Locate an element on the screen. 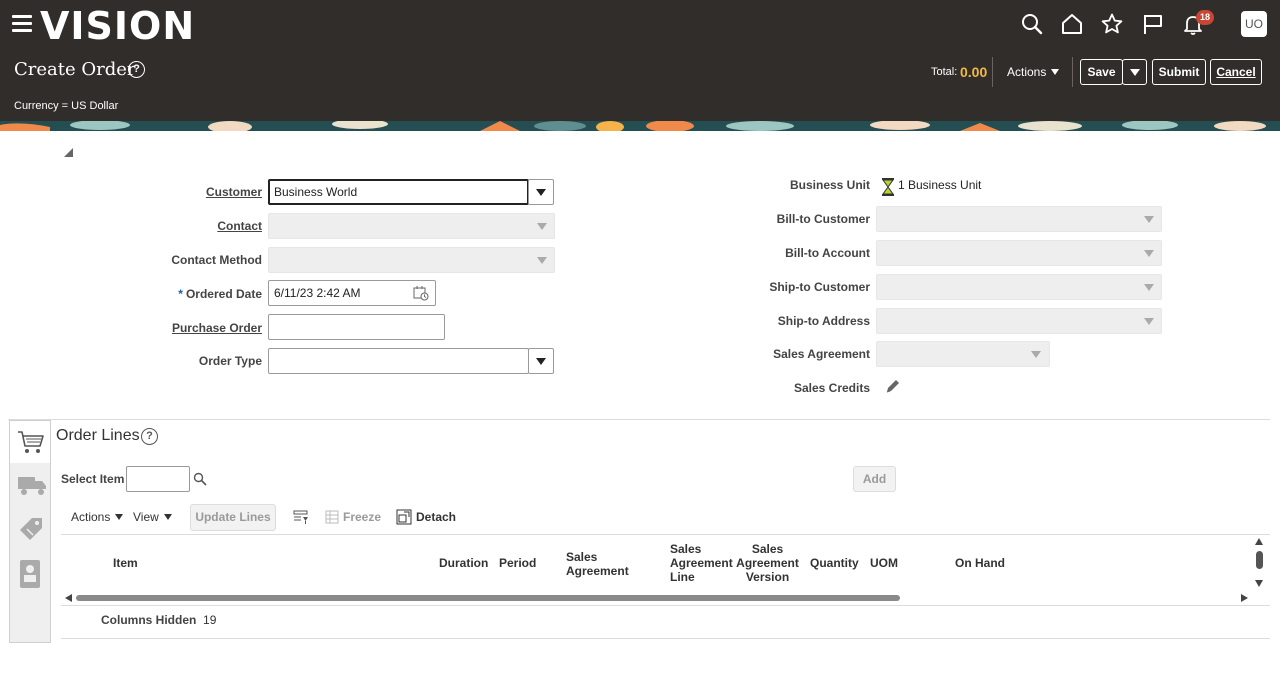 The image size is (1280, 700). app-logo: vision is located at coordinates (117, 26).